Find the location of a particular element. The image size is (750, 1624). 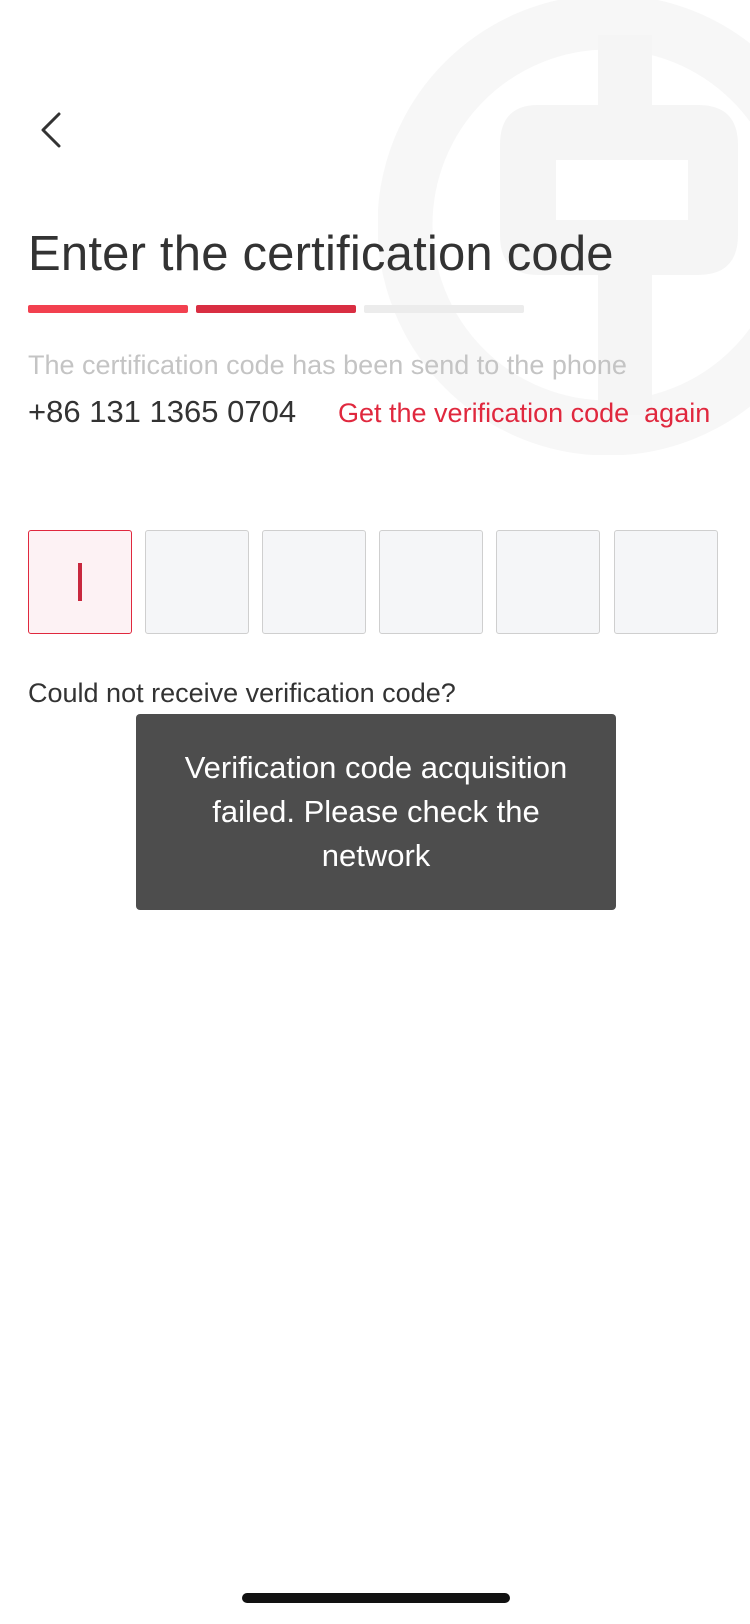

phone-number: +86 131 1365 0704 is located at coordinates (162, 411).